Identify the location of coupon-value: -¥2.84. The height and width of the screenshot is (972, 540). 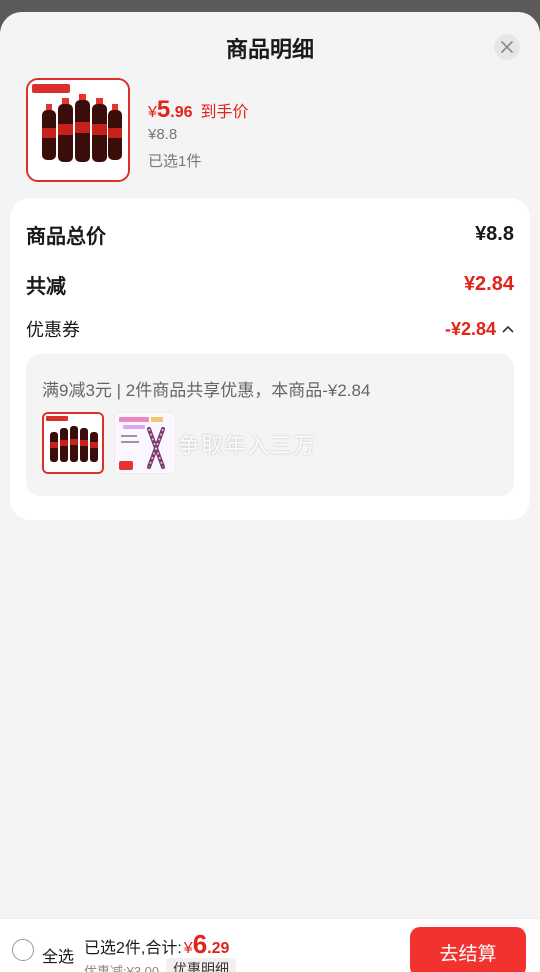
(470, 328).